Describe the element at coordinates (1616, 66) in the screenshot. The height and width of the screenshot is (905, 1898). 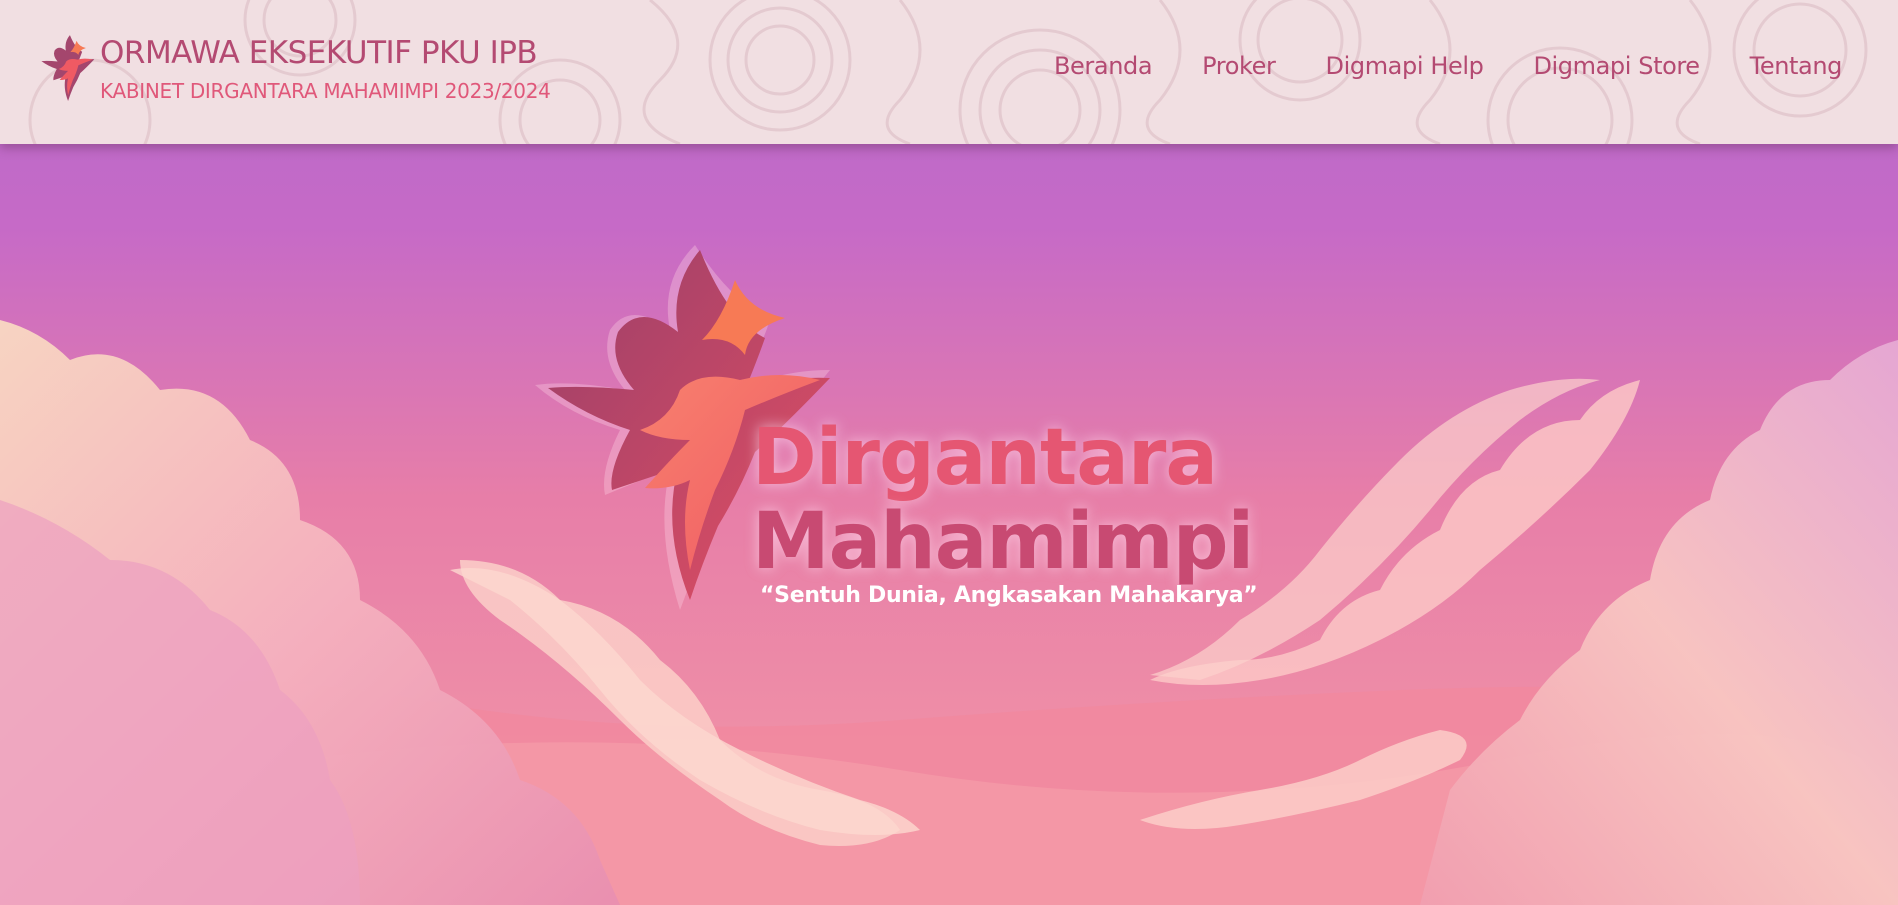
I see `nav-item-digmapi-store: Digmapi Store` at that location.